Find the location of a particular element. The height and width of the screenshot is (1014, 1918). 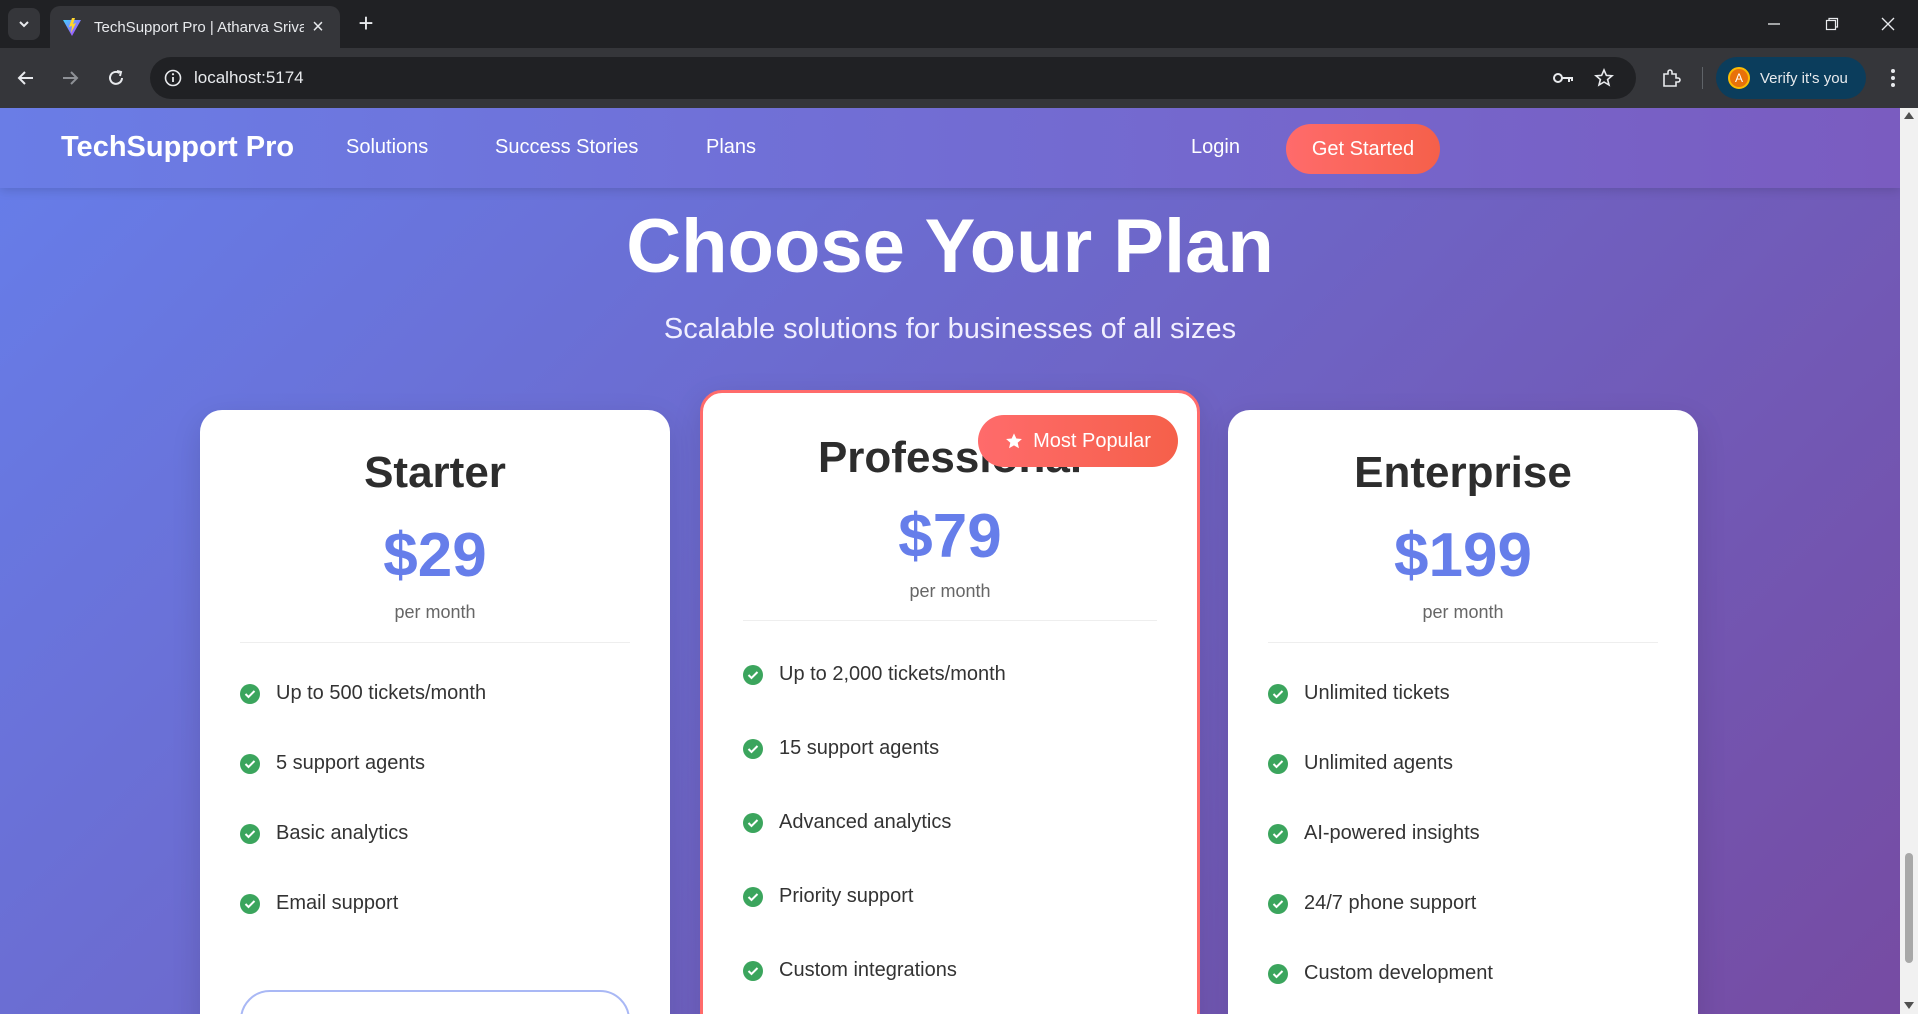

most-popular-badge: Most Popular is located at coordinates (1078, 441).